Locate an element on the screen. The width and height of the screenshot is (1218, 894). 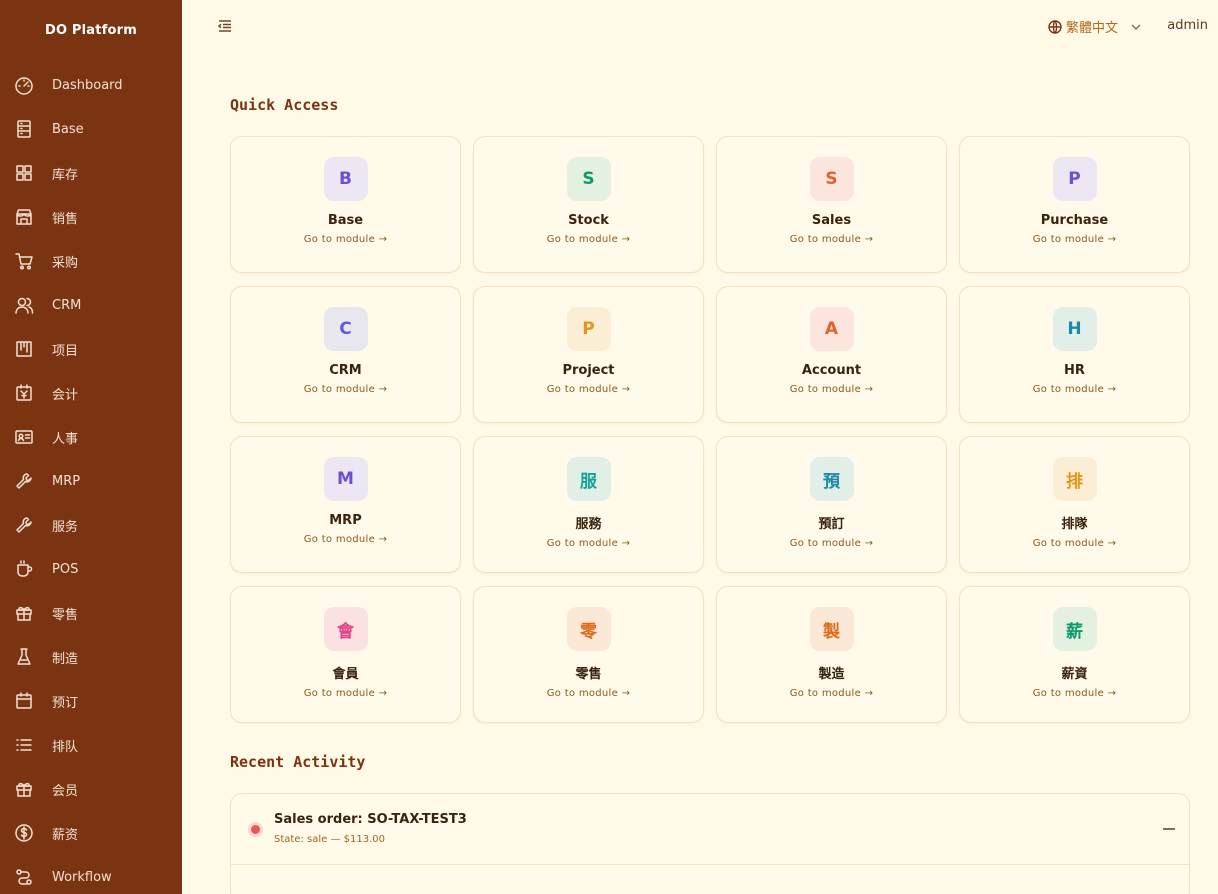
wrench-icon is located at coordinates (24, 525).